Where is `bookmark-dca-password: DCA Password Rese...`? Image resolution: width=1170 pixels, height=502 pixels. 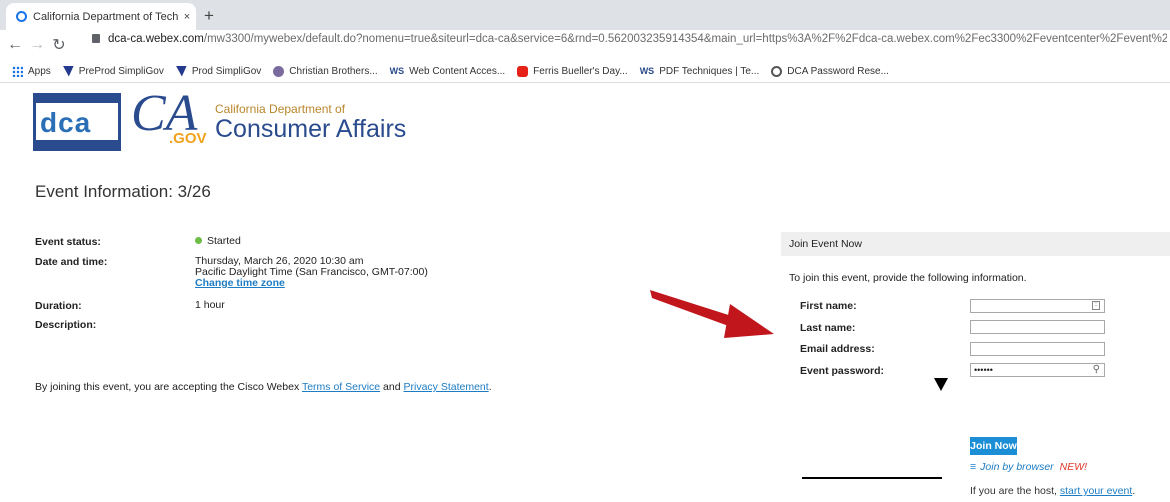 bookmark-dca-password: DCA Password Rese... is located at coordinates (830, 71).